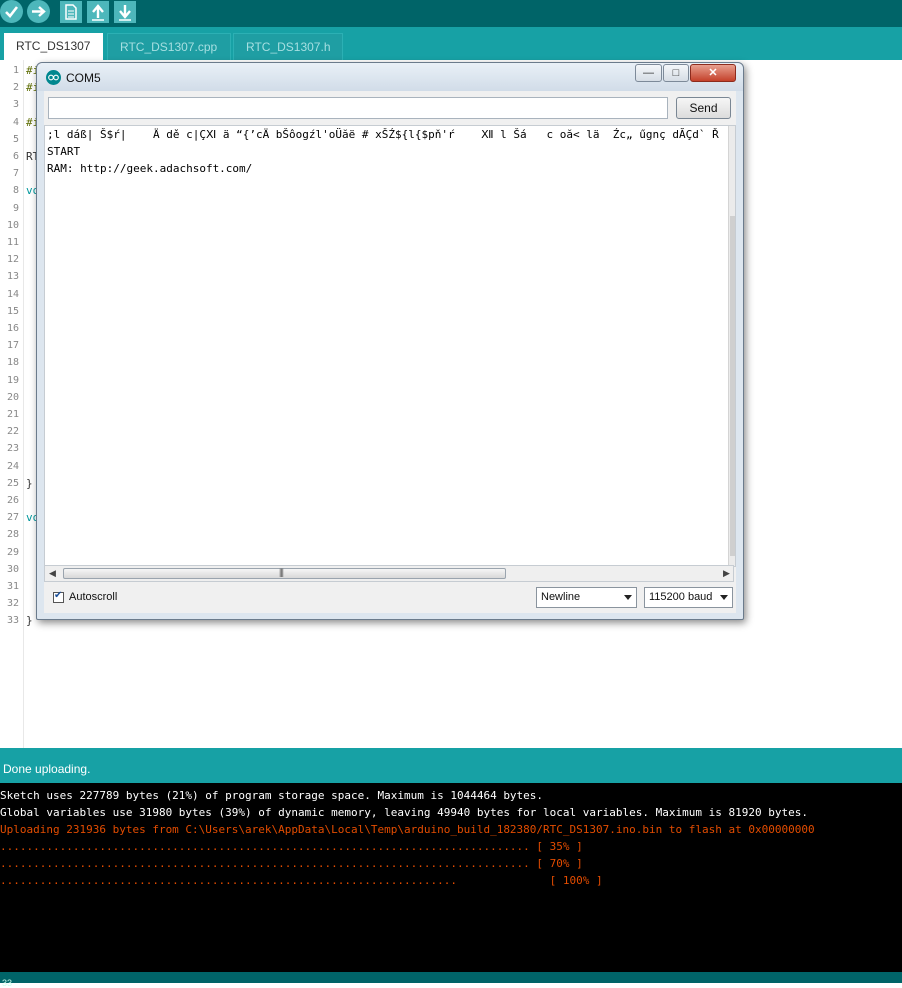 Image resolution: width=902 pixels, height=988 pixels. I want to click on line-number: 11, so click(12, 242).